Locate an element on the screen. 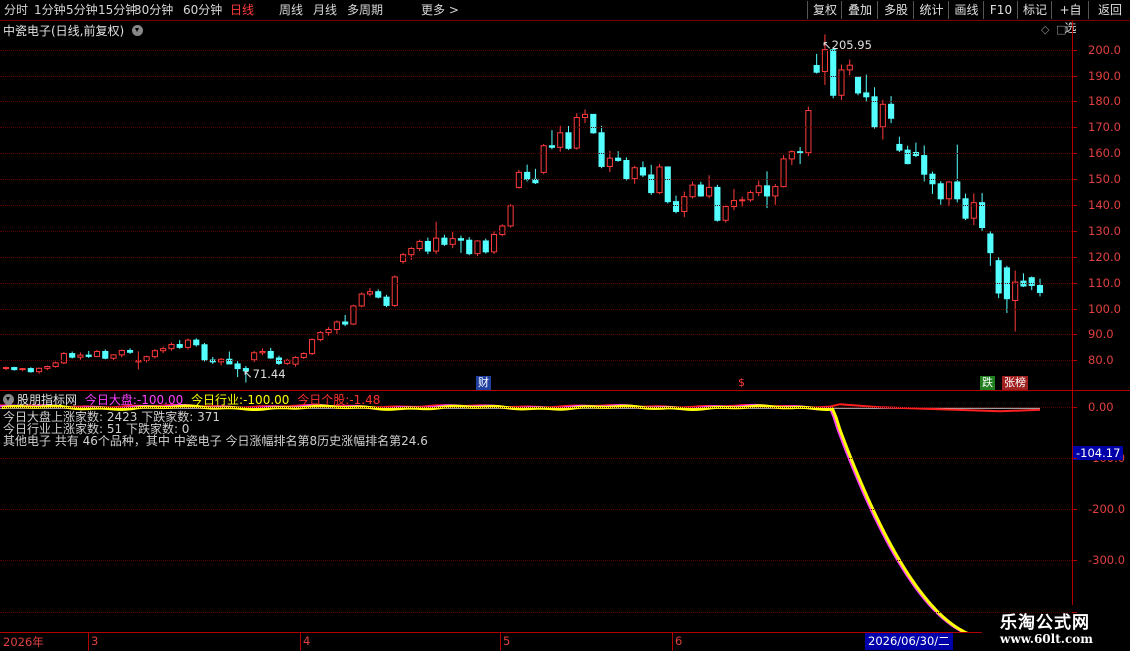 This screenshot has width=1130, height=651. toolbar-button-4: 画线 is located at coordinates (966, 10).